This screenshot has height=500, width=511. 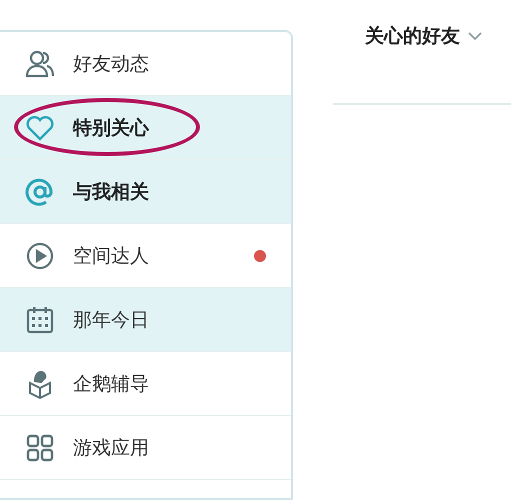 What do you see at coordinates (111, 128) in the screenshot?
I see `item-label: 特别关心` at bounding box center [111, 128].